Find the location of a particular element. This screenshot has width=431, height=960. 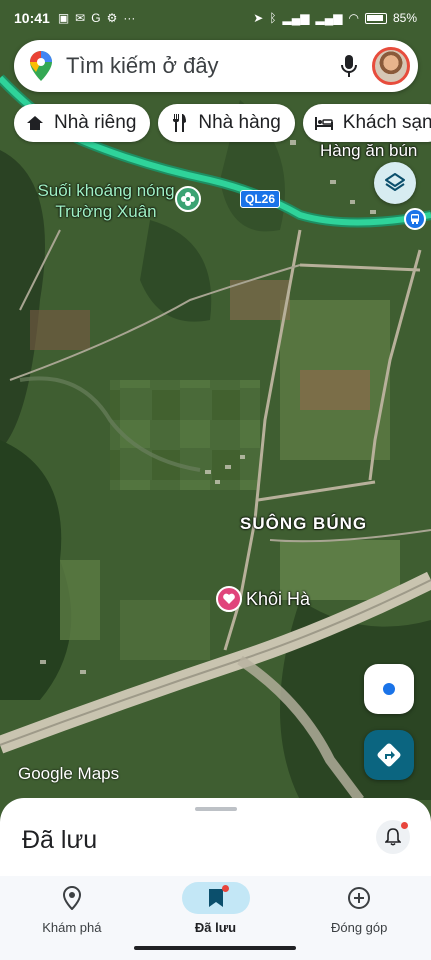

home-icon is located at coordinates (35, 123).